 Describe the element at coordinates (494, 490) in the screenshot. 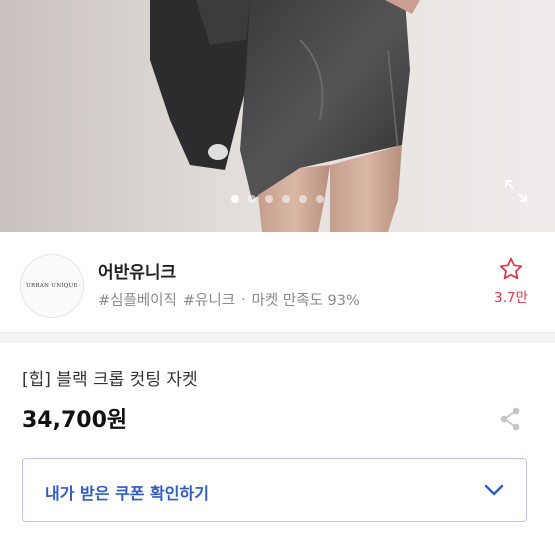

I see `chevron-down-icon` at that location.